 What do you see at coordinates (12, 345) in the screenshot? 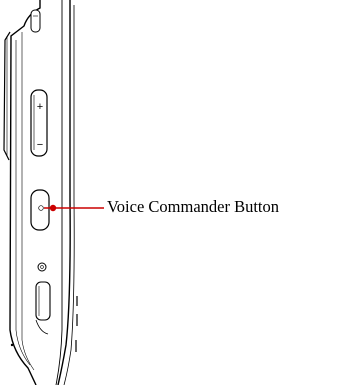
I see `bottom-mark` at bounding box center [12, 345].